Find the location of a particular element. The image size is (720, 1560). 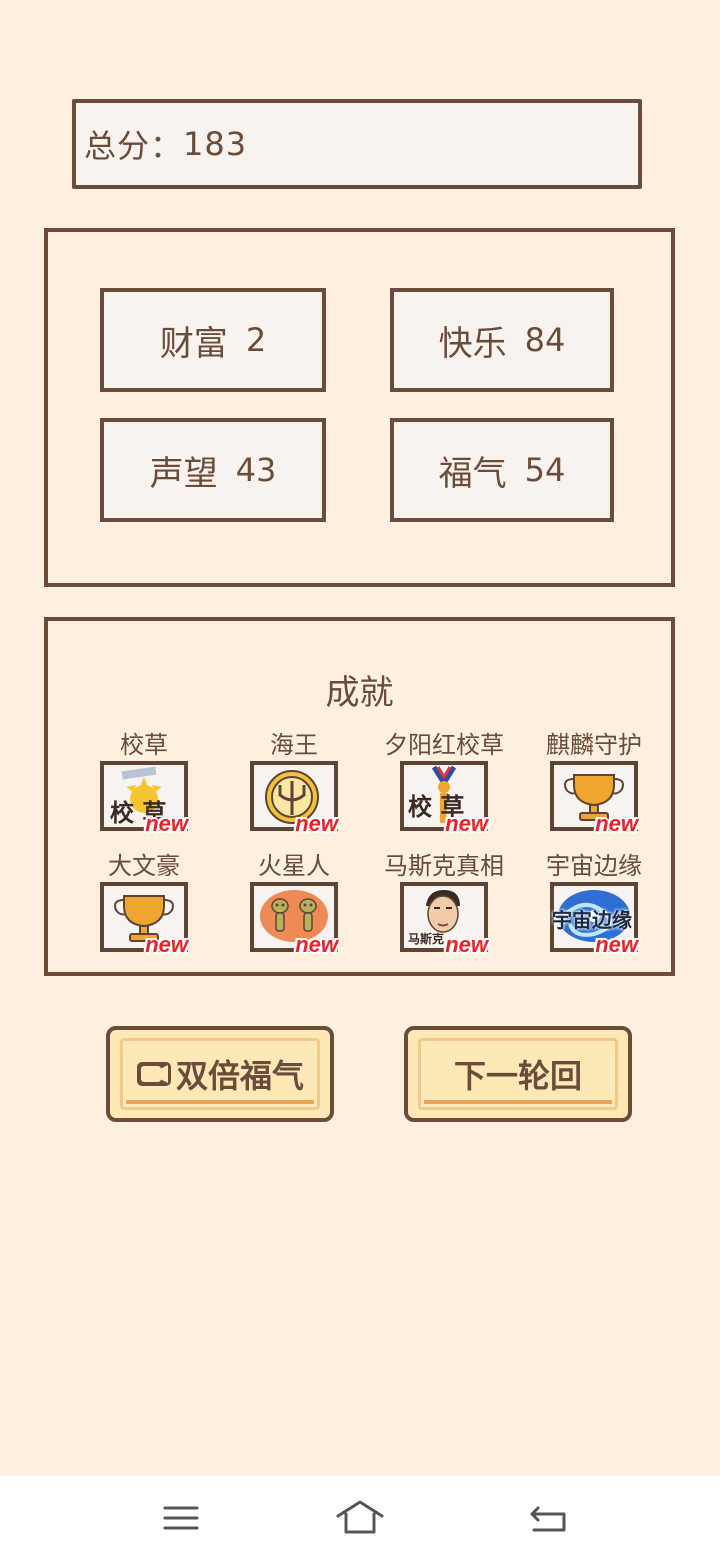

achievement-name: 麒麟守护 is located at coordinates (594, 745).